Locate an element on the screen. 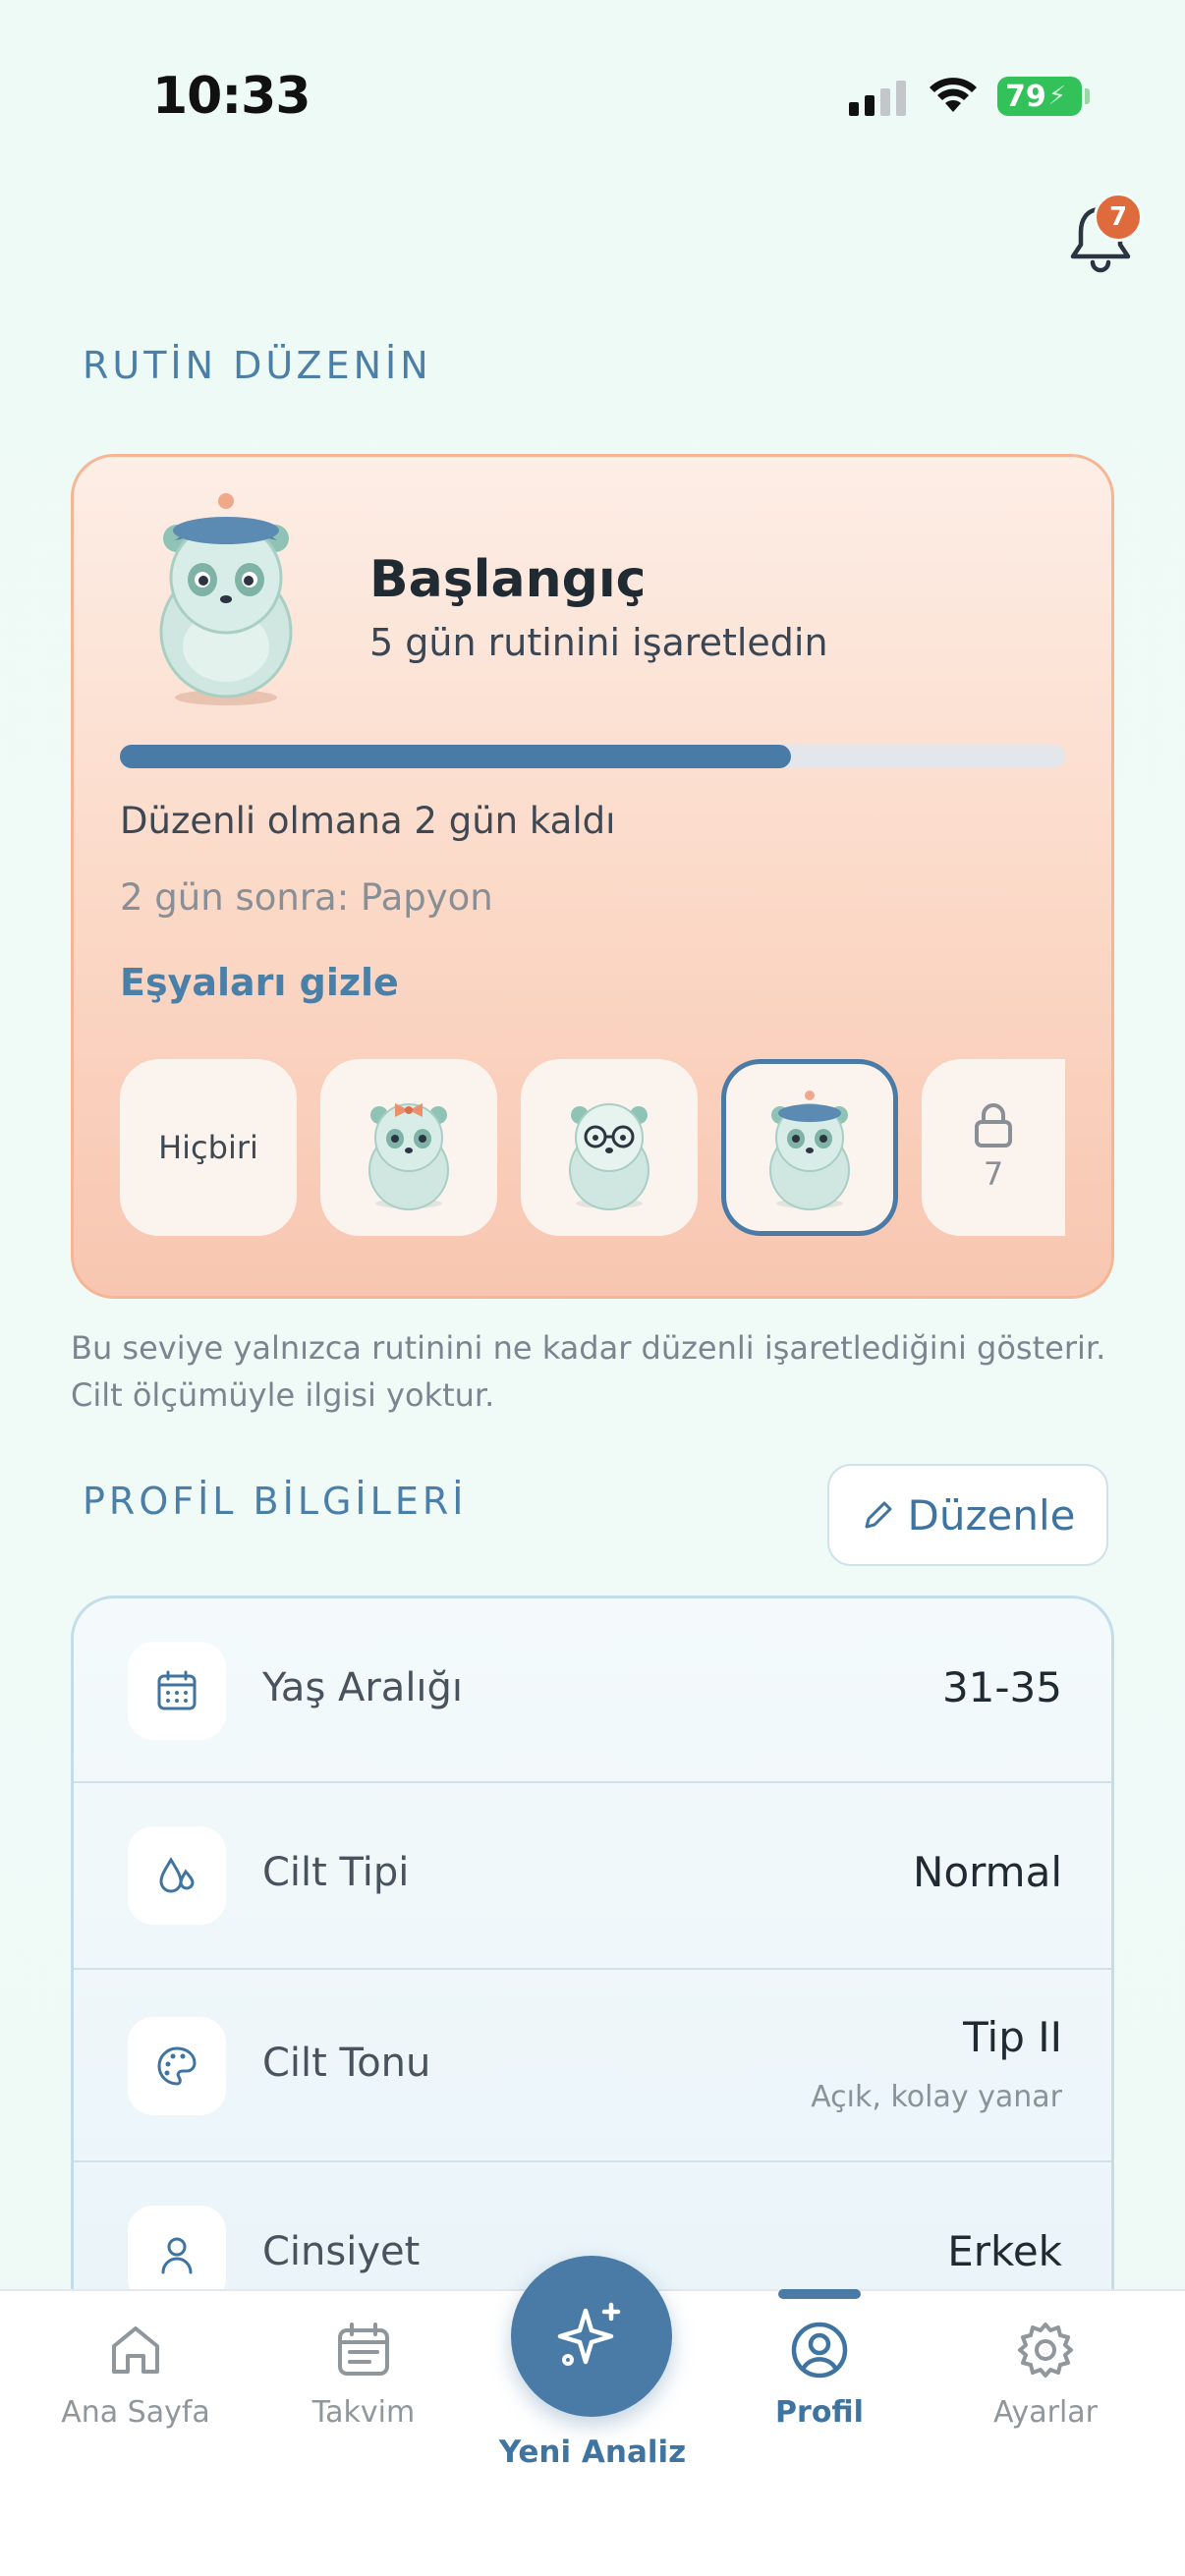 The image size is (1185, 2576). panda-beret-icon is located at coordinates (810, 1150).